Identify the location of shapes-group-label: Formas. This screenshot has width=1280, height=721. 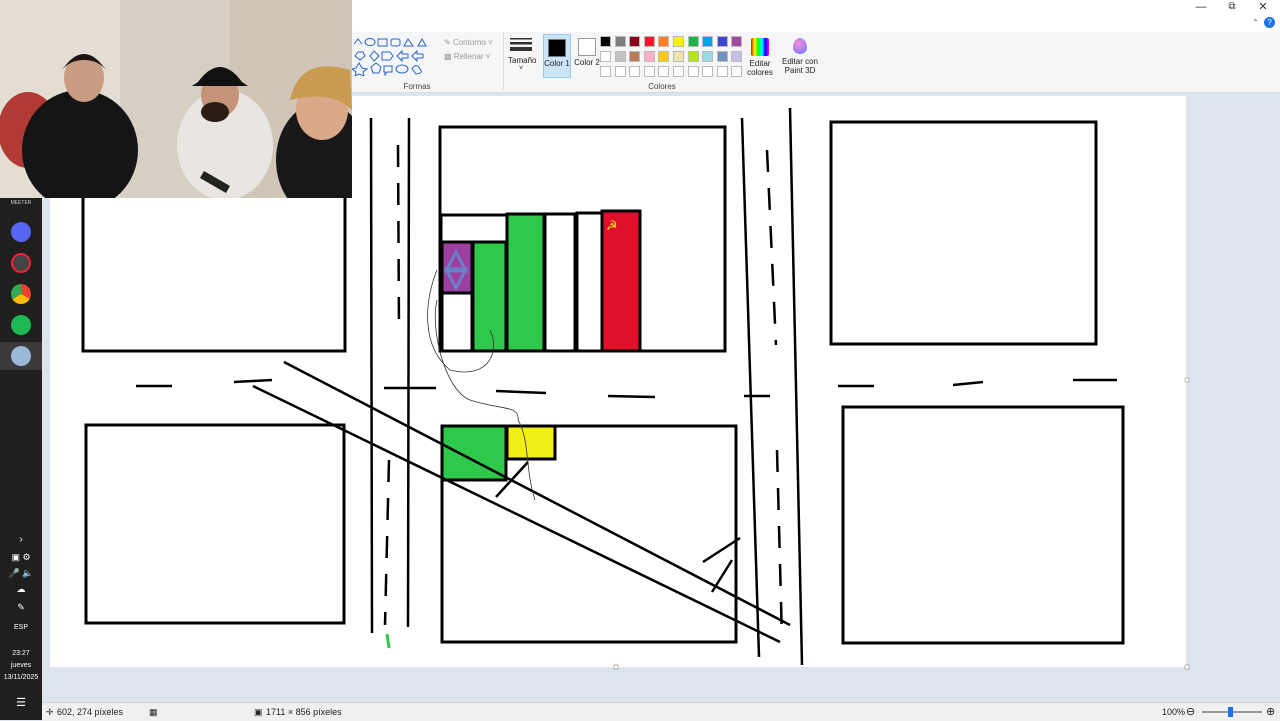
(417, 86).